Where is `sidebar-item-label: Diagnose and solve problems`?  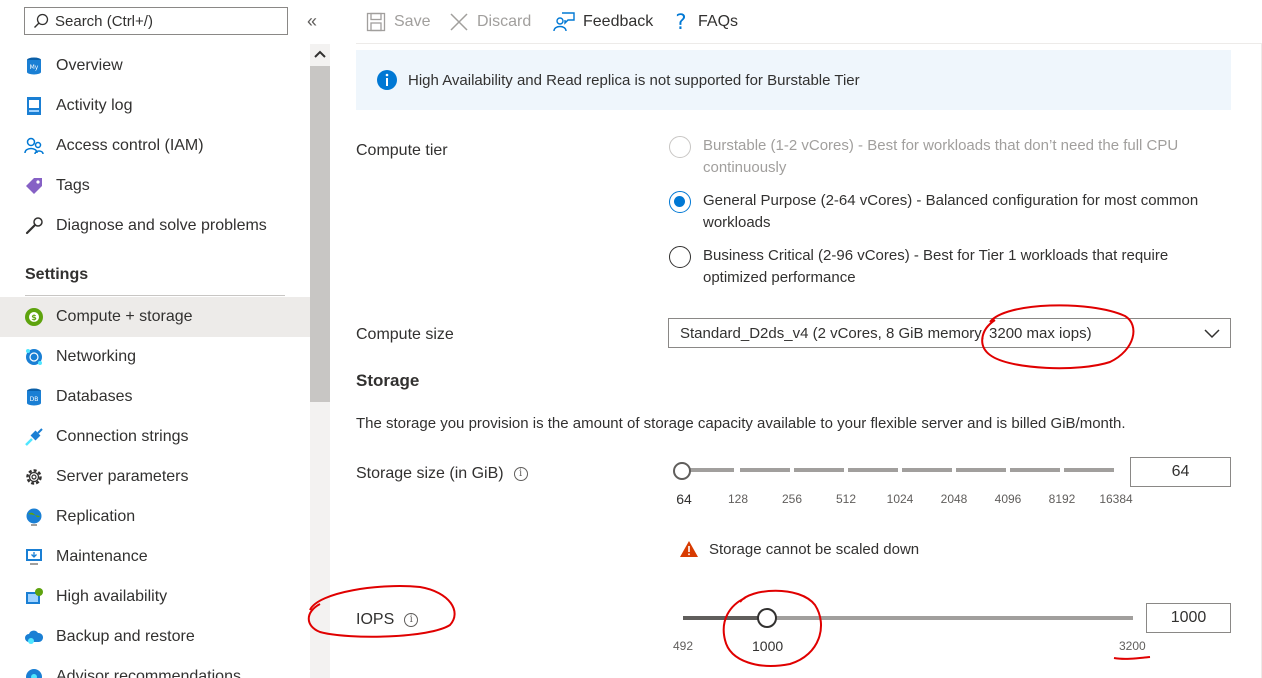
sidebar-item-label: Diagnose and solve problems is located at coordinates (161, 225).